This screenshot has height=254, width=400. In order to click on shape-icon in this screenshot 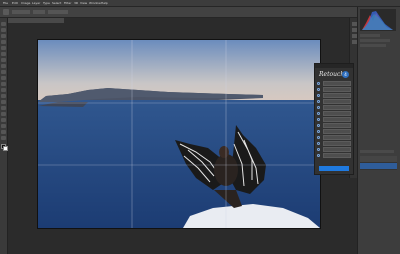, I will do `click(3, 126)`.